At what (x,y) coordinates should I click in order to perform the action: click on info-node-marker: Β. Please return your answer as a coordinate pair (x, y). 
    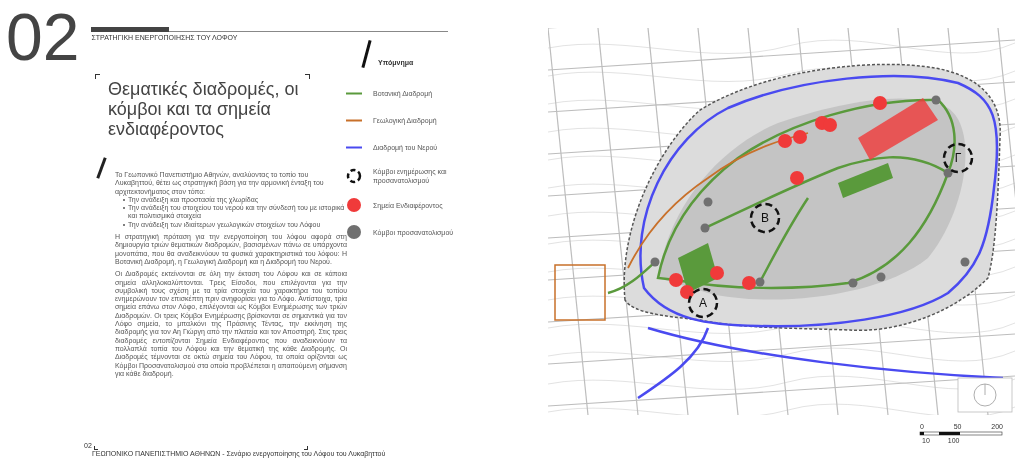
    Looking at the image, I should click on (765, 218).